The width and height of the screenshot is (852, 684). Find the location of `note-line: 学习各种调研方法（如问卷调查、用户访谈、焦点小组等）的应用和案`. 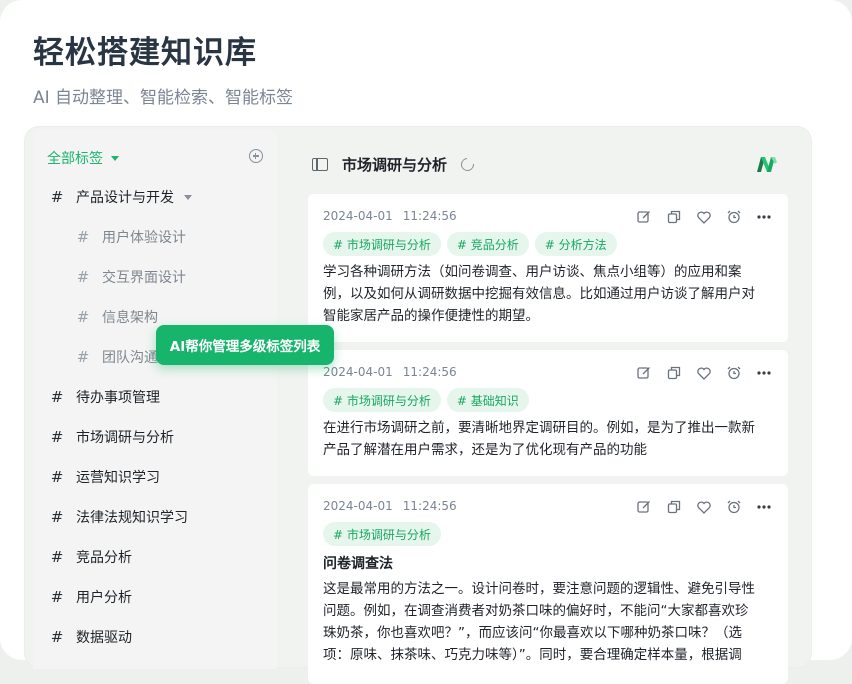

note-line: 学习各种调研方法（如问卷调查、用户访谈、焦点小组等）的应用和案 is located at coordinates (532, 272).